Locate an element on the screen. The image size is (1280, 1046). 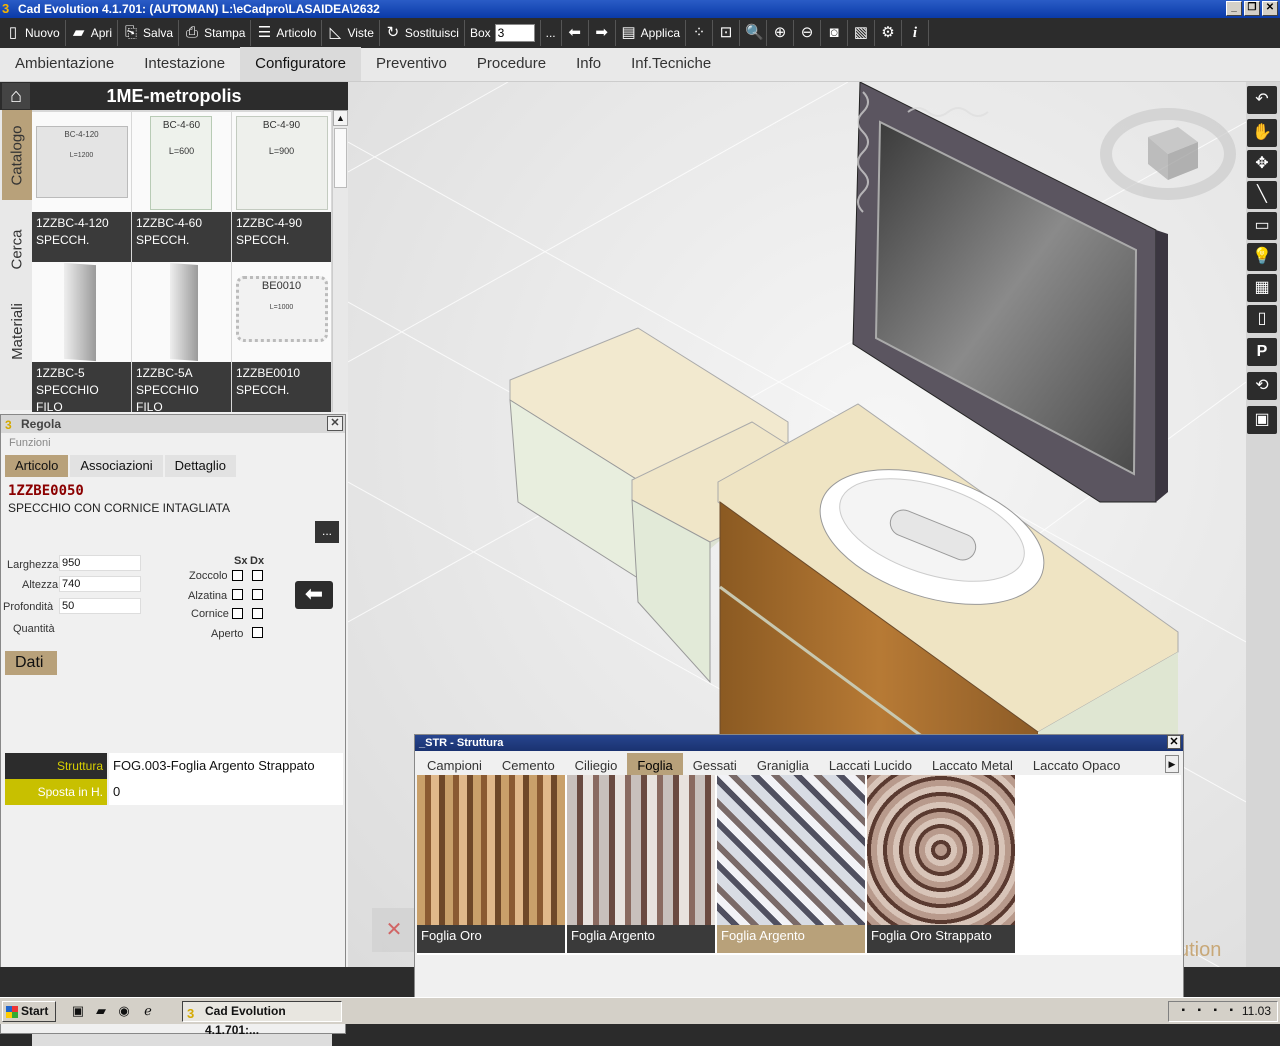
scroll-up-icon: ▲ is located at coordinates (340, 118).